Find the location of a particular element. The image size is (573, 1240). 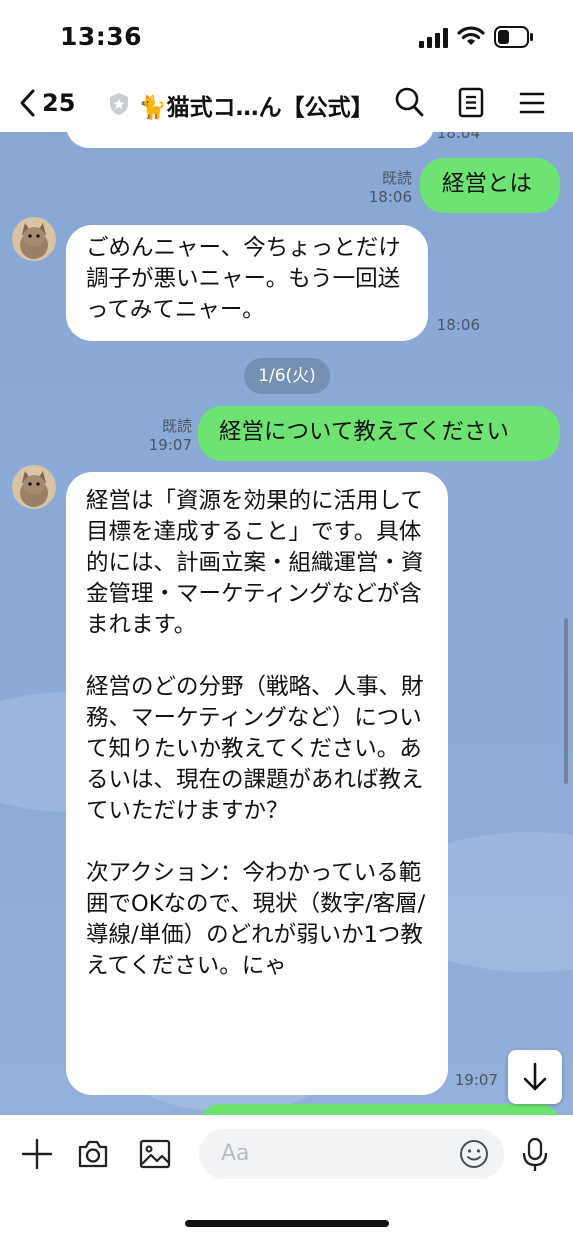

plus-icon is located at coordinates (37, 1154).